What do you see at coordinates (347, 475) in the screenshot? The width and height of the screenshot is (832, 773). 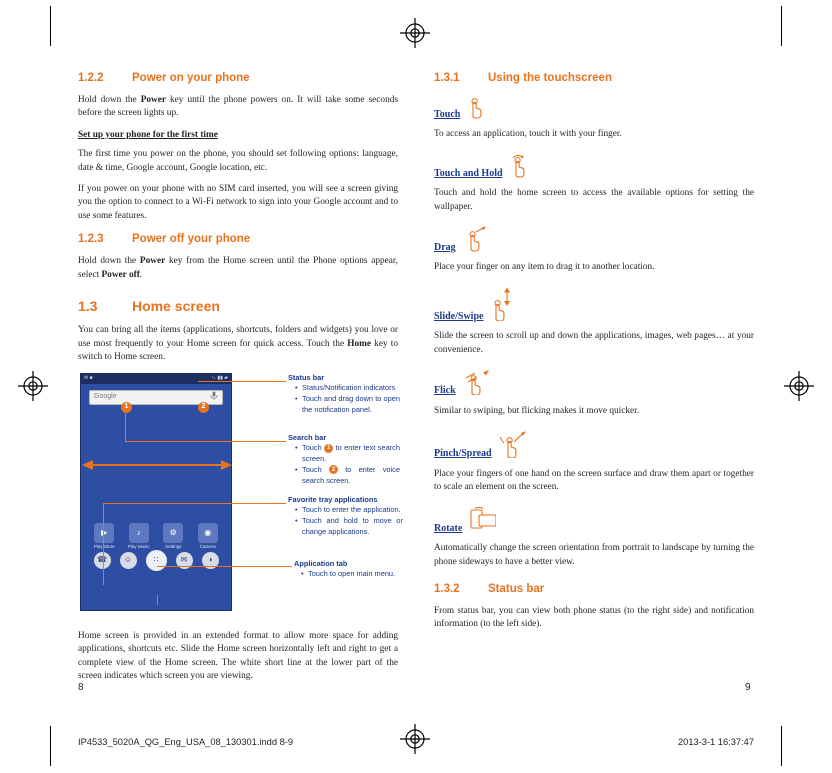 I see `callout-item: Touch 2 to enter voice search screen.` at bounding box center [347, 475].